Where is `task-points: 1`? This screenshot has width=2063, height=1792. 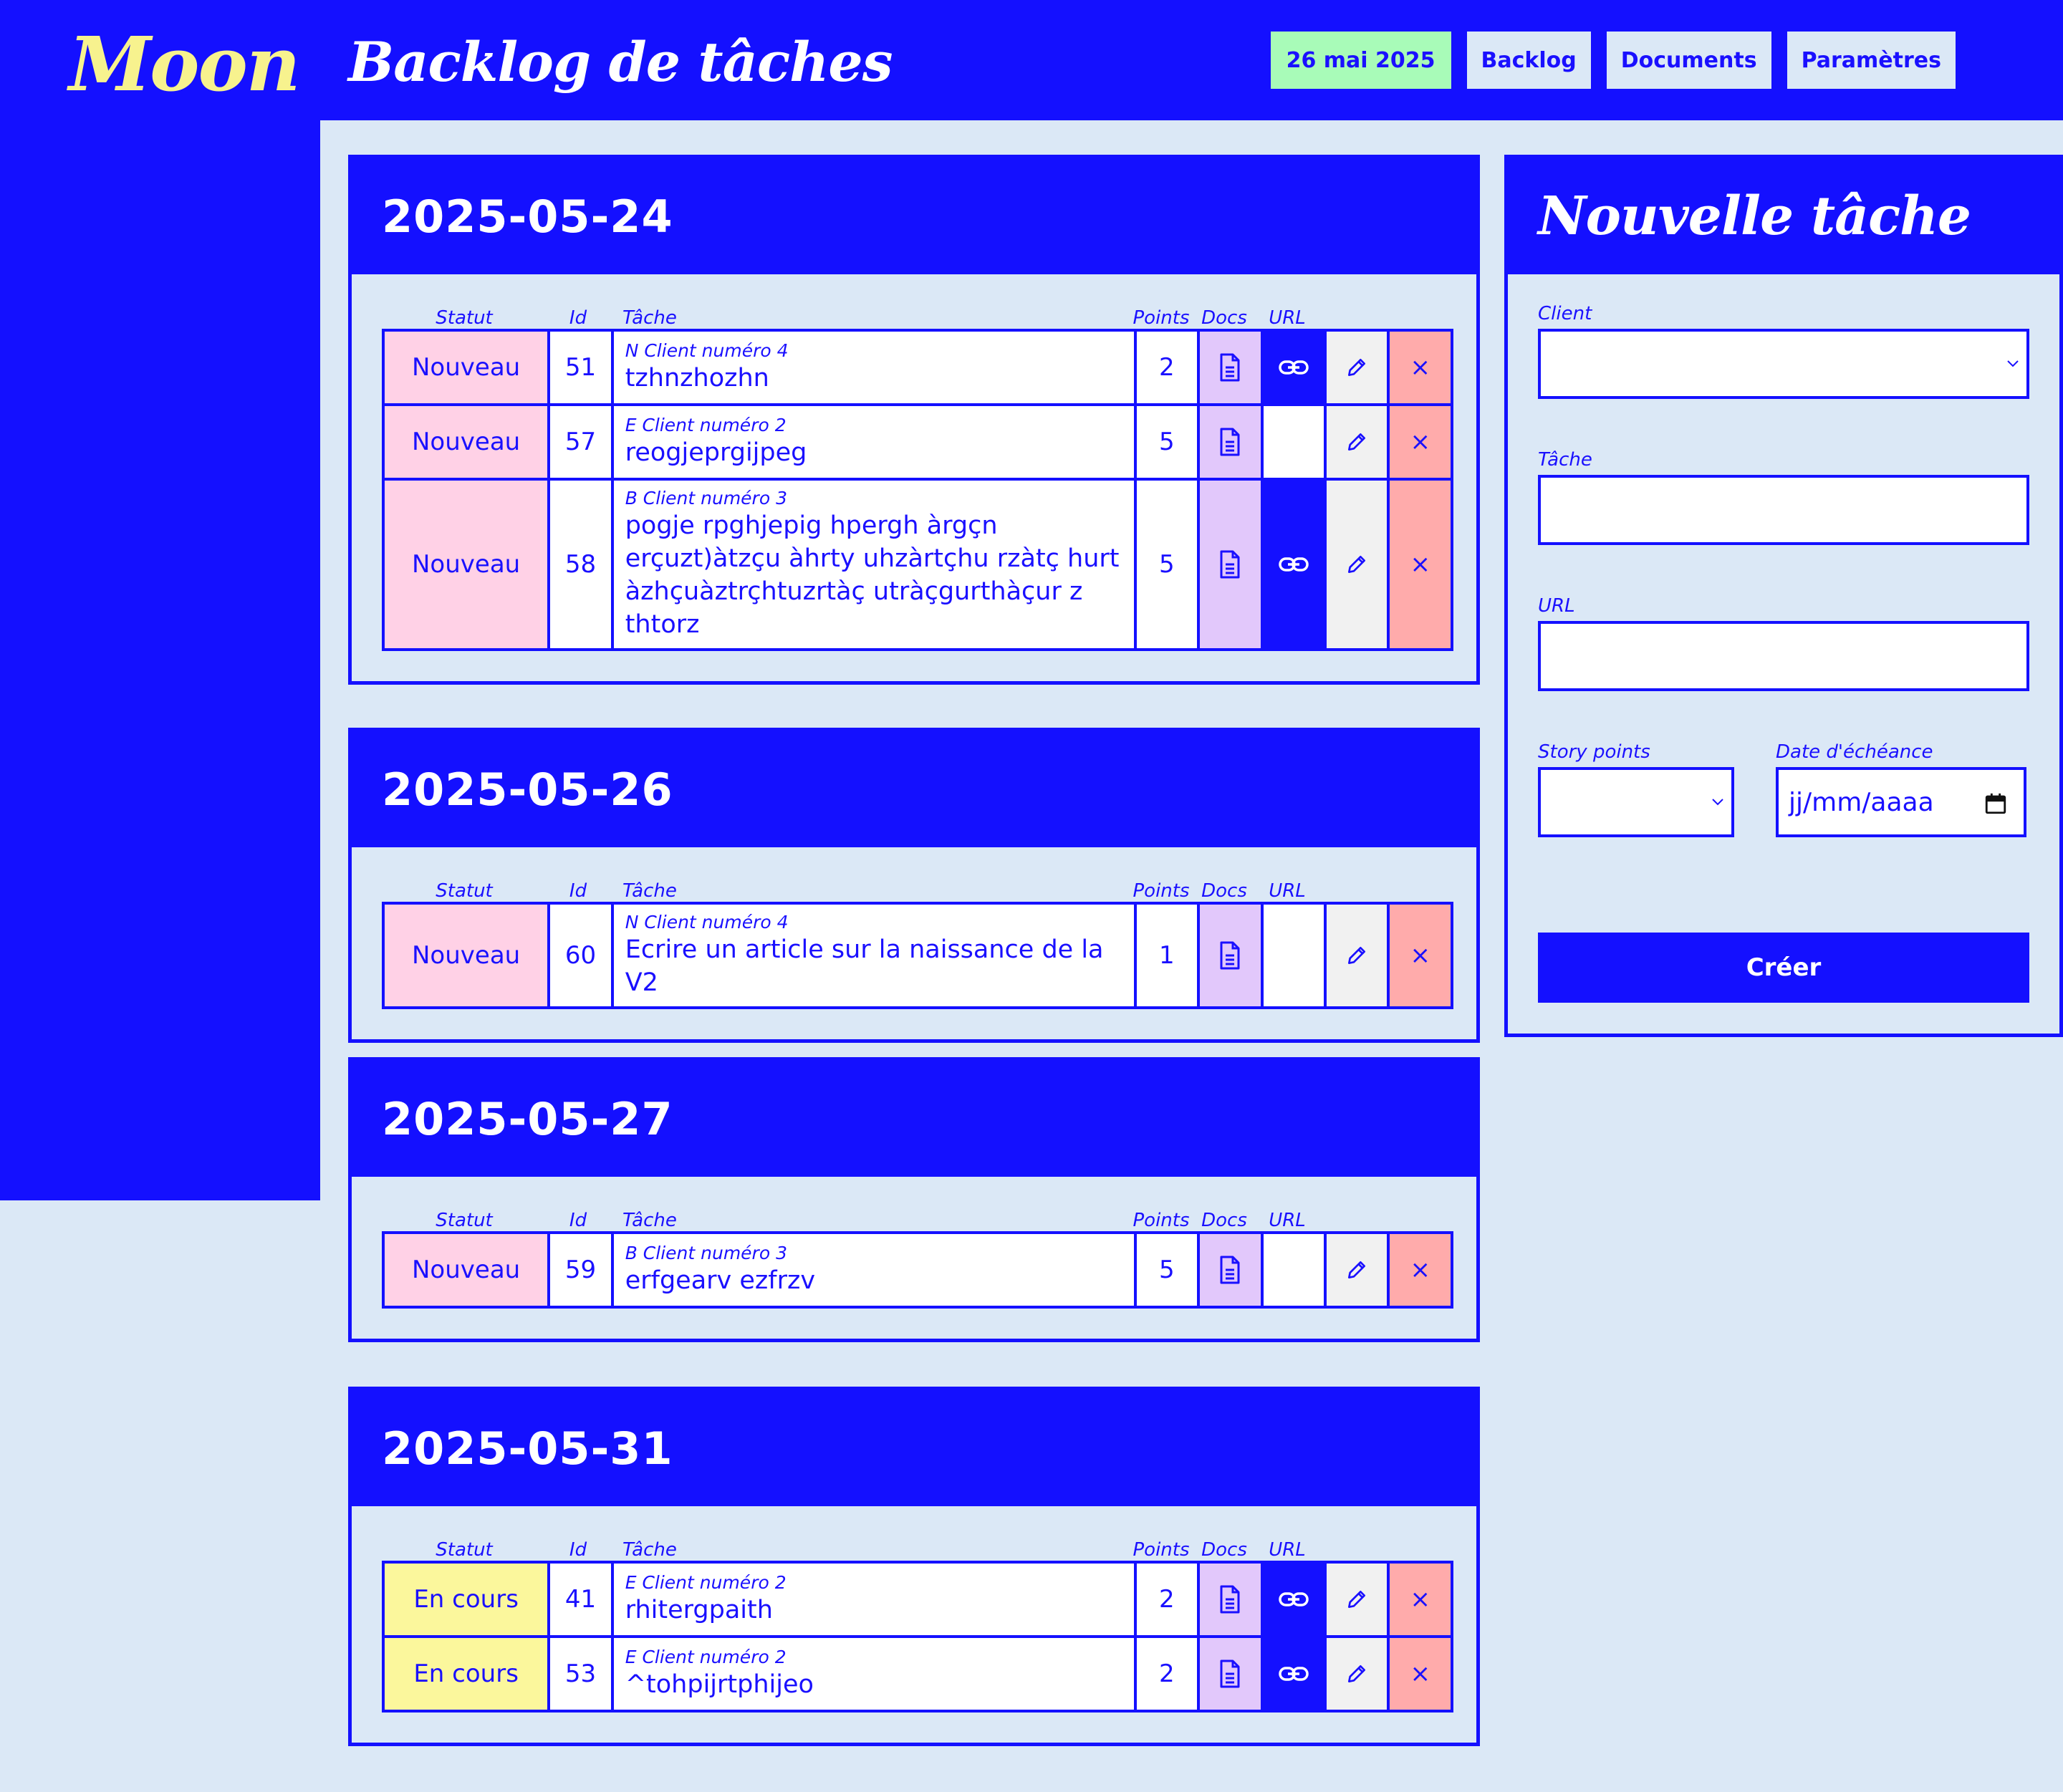 task-points: 1 is located at coordinates (1167, 955).